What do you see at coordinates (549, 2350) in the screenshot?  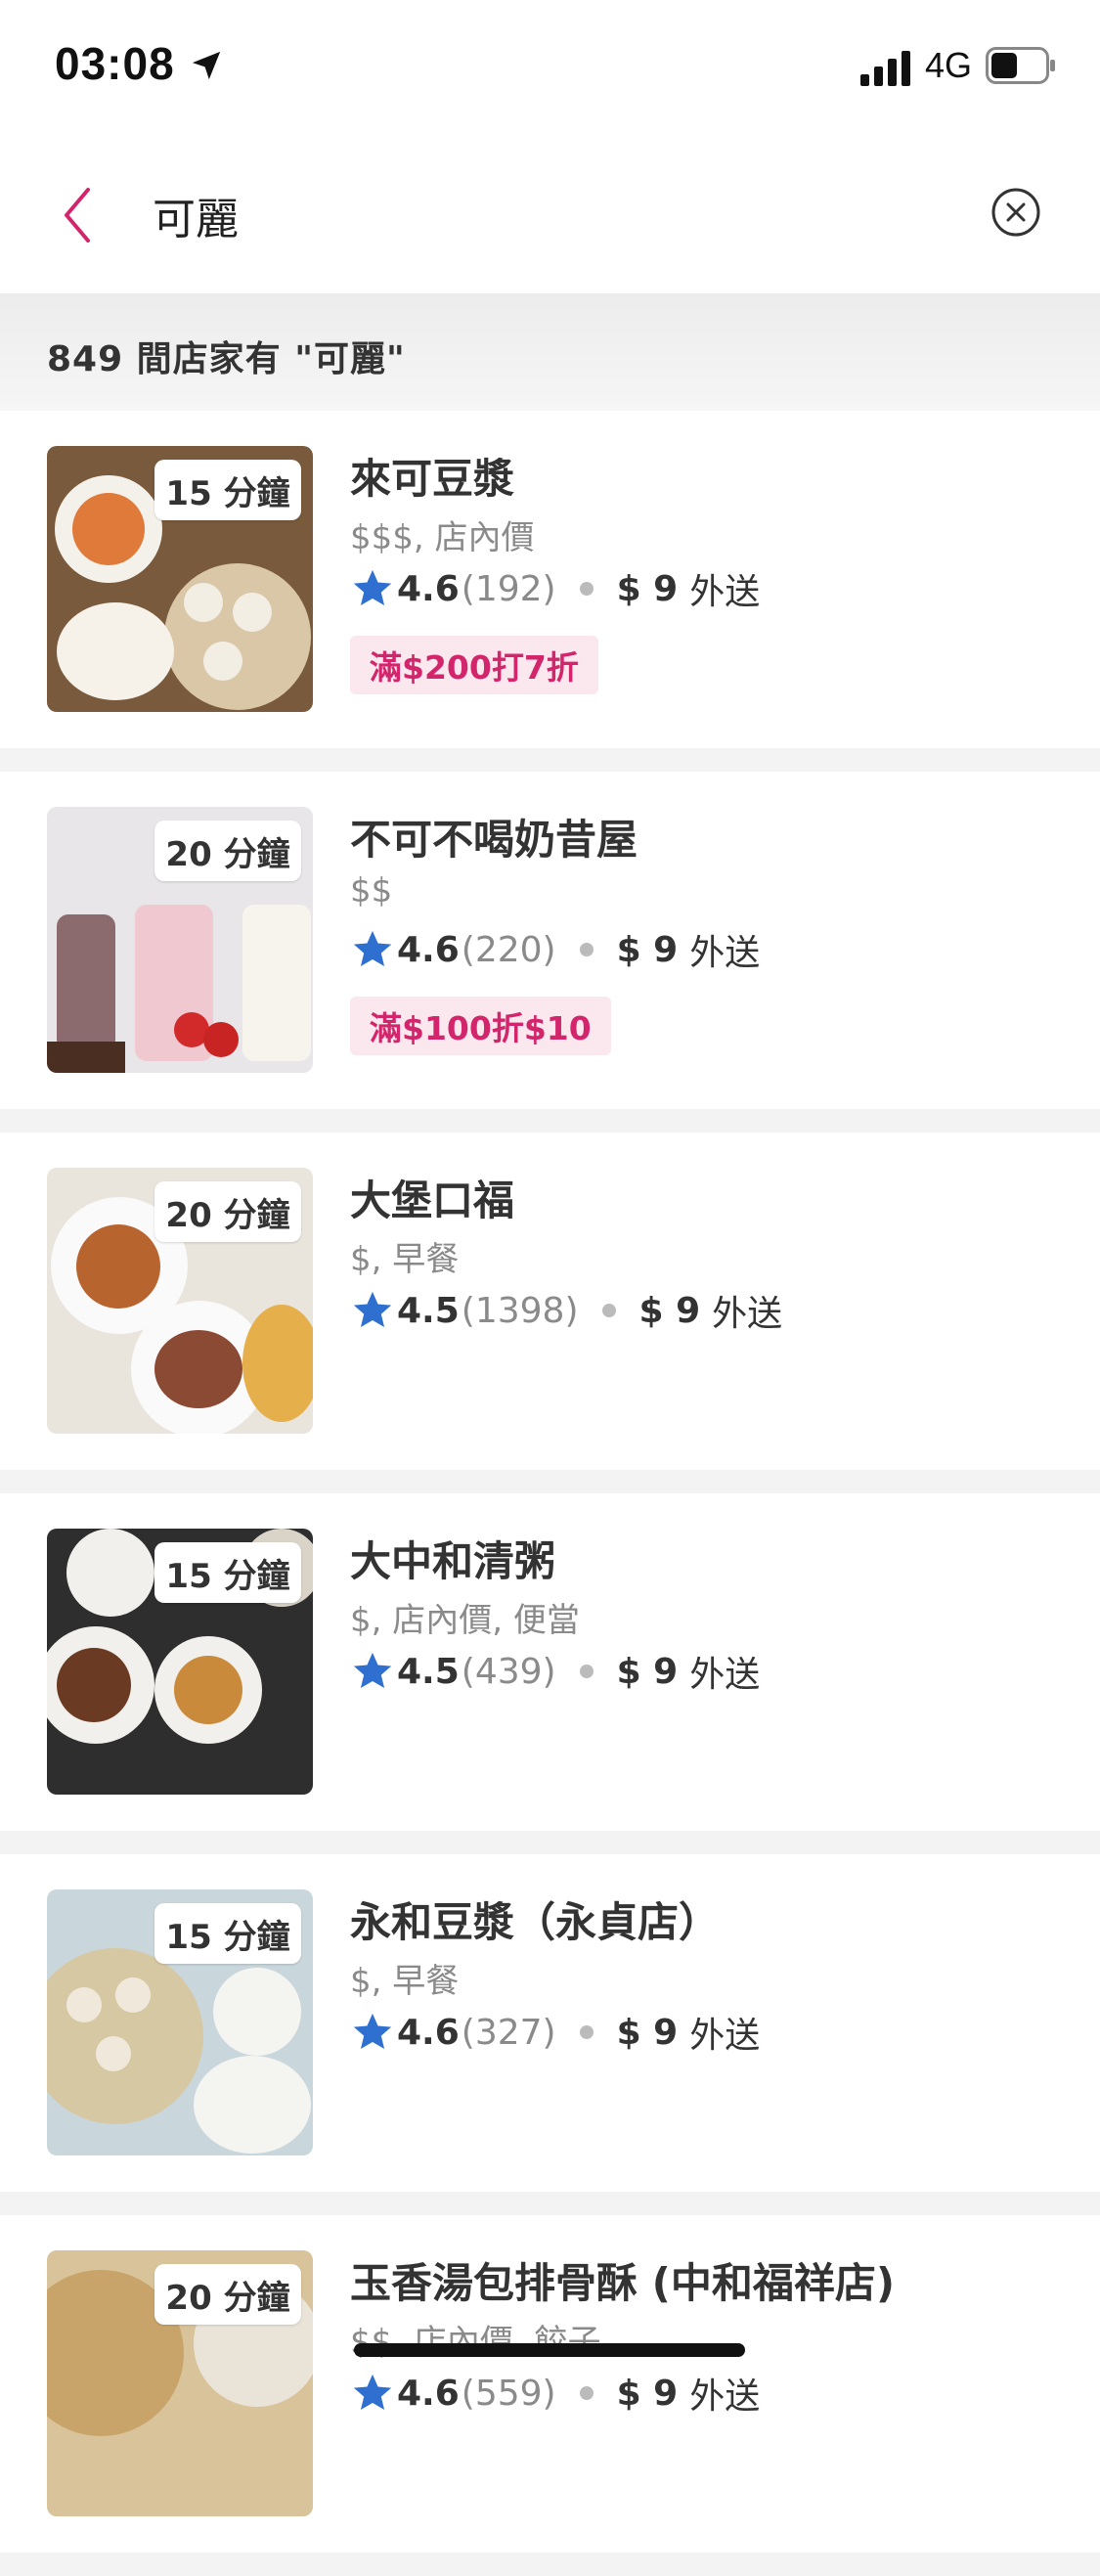 I see `home-indicator` at bounding box center [549, 2350].